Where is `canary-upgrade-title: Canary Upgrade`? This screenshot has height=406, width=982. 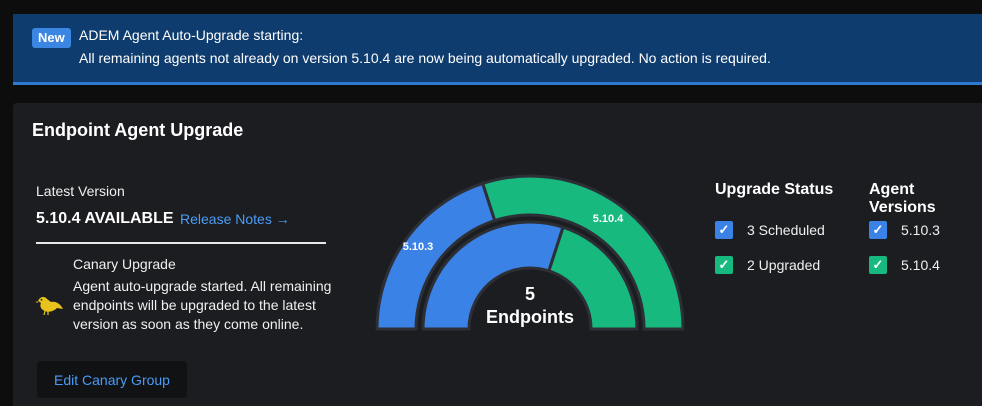 canary-upgrade-title: Canary Upgrade is located at coordinates (124, 264).